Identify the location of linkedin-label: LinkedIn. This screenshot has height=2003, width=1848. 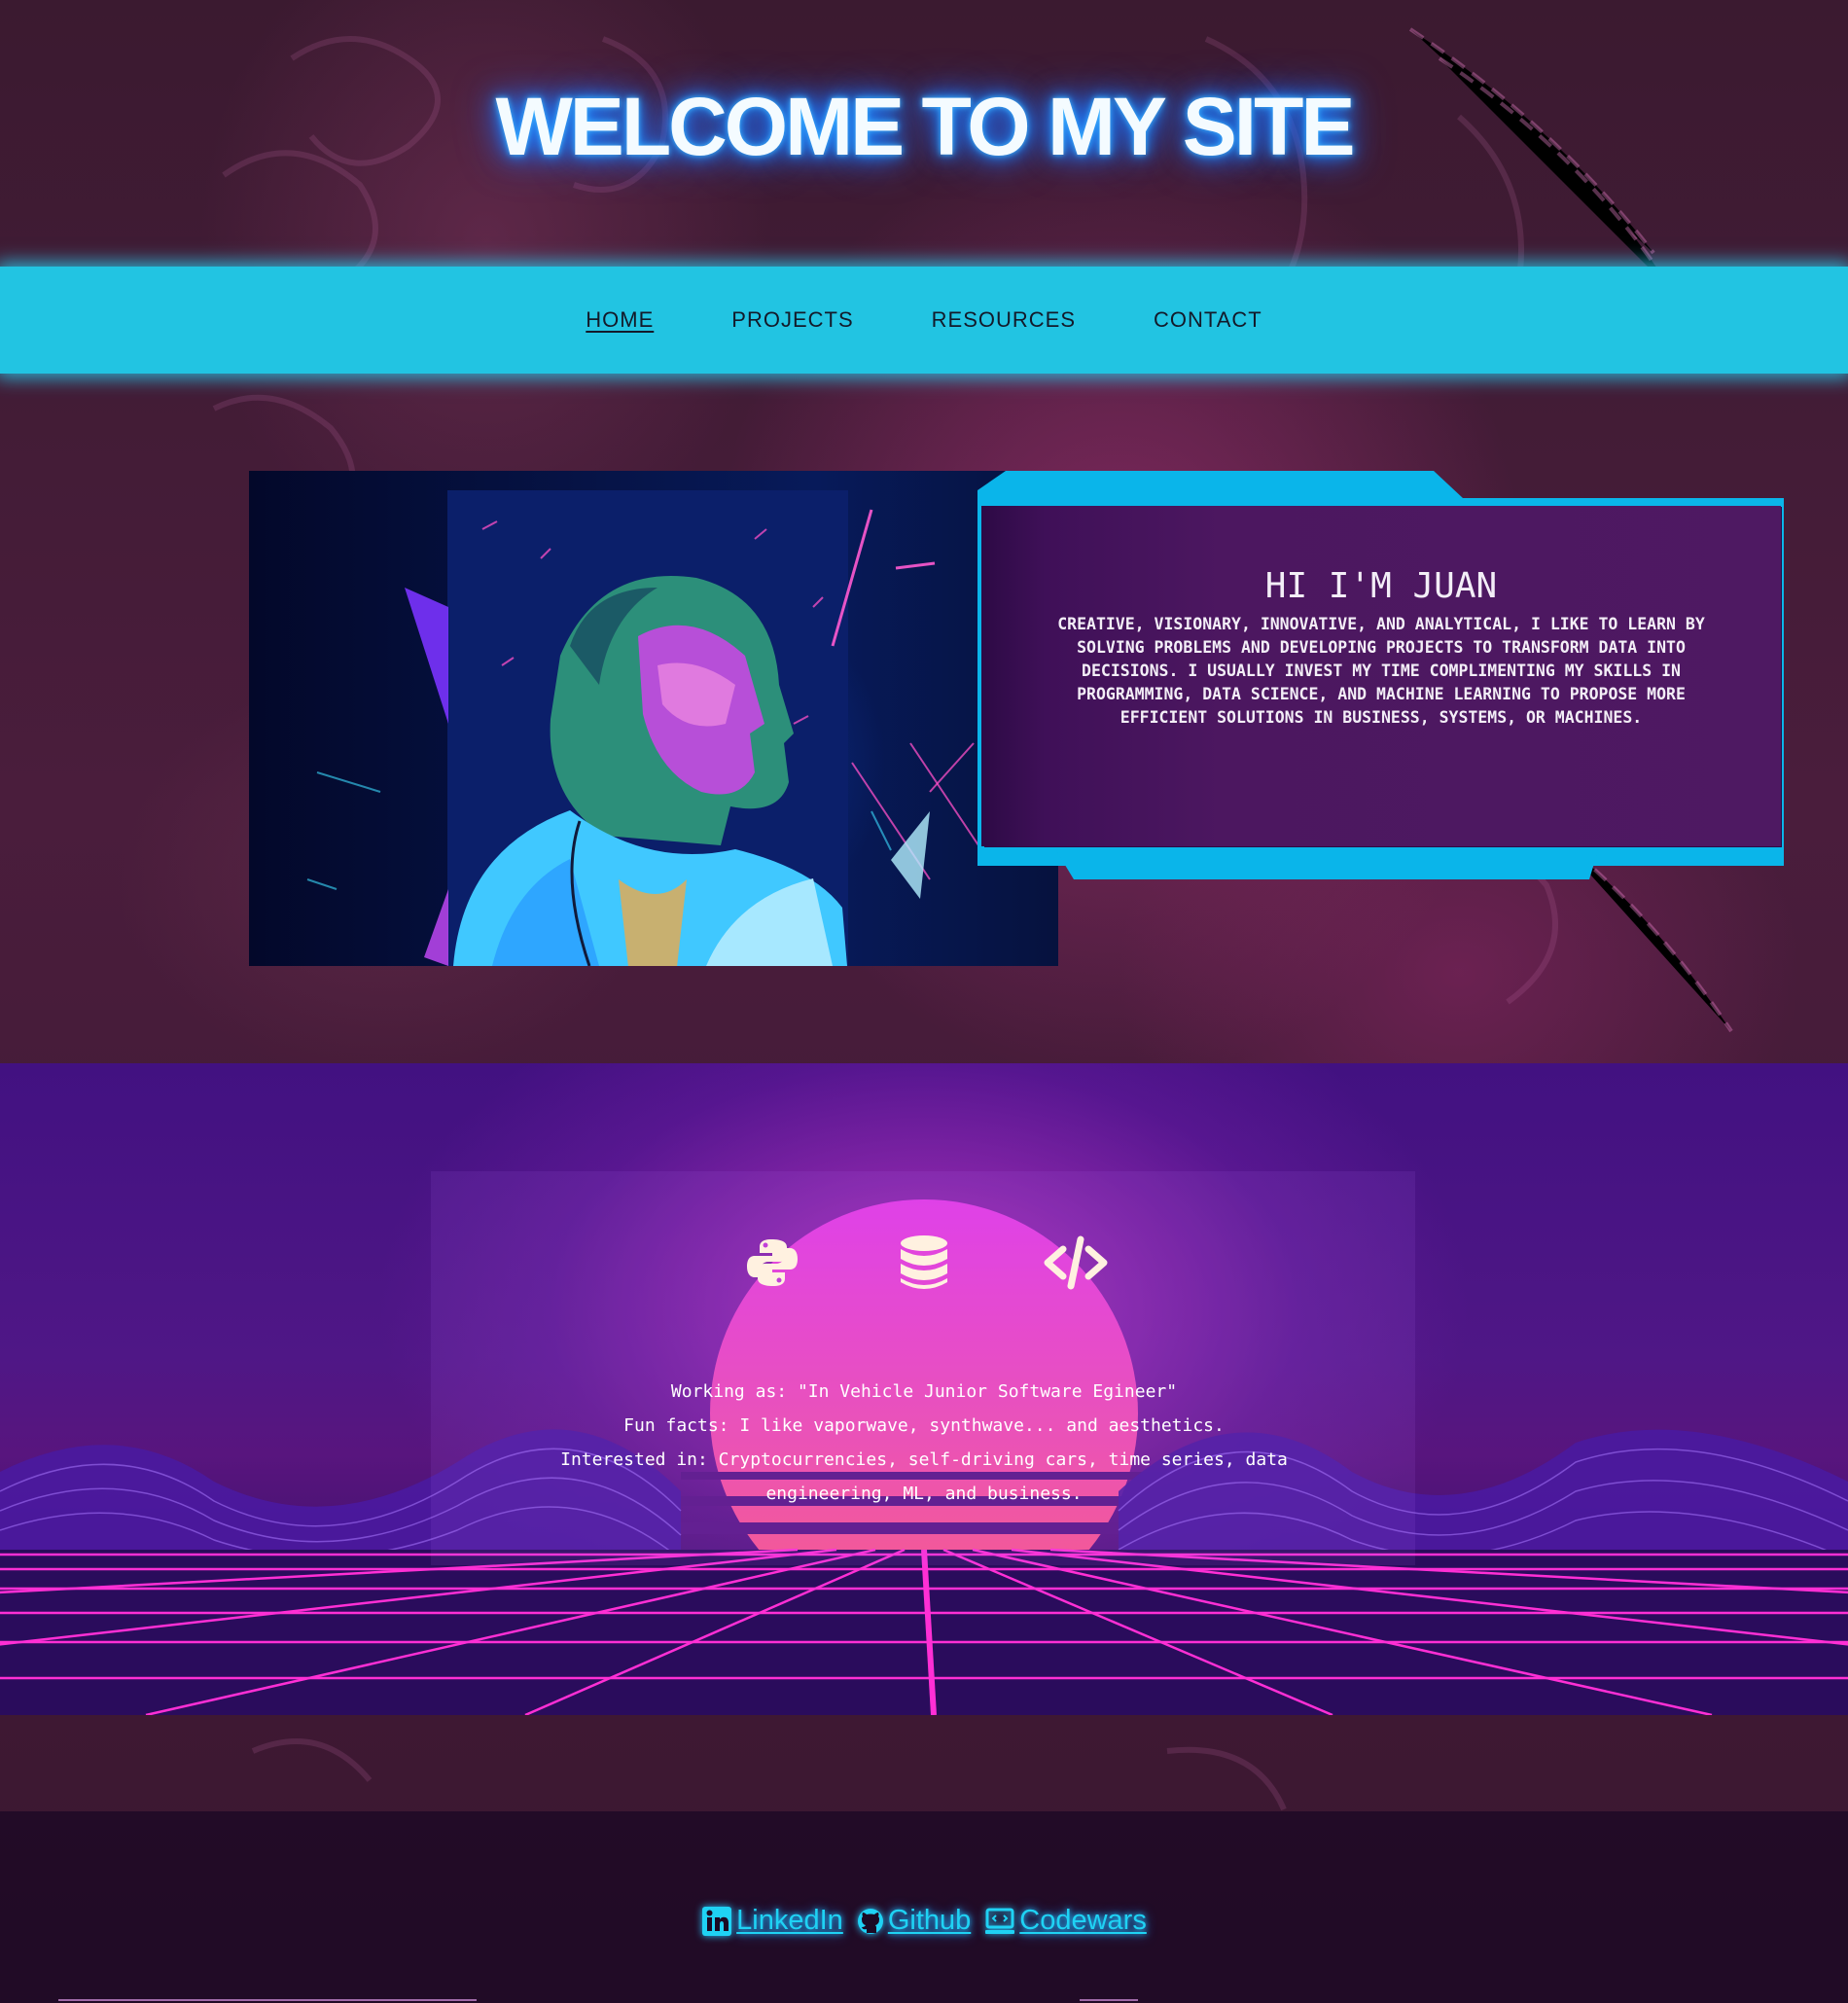
(790, 1920).